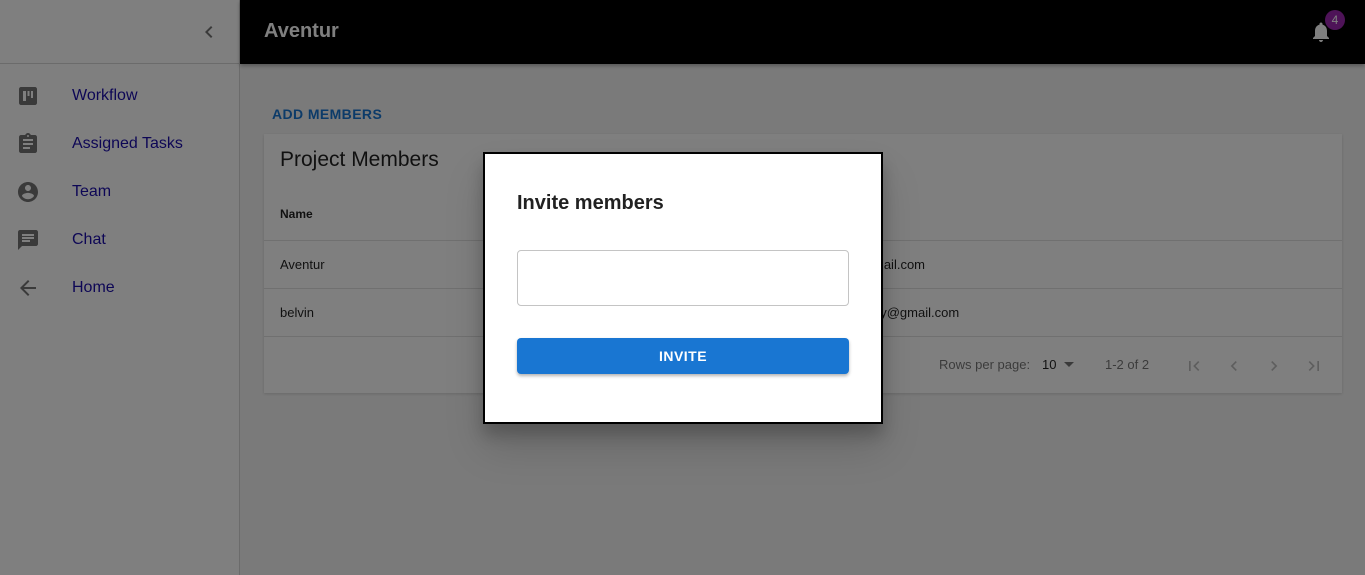  Describe the element at coordinates (590, 203) in the screenshot. I see `dialog-title: Invite members` at that location.